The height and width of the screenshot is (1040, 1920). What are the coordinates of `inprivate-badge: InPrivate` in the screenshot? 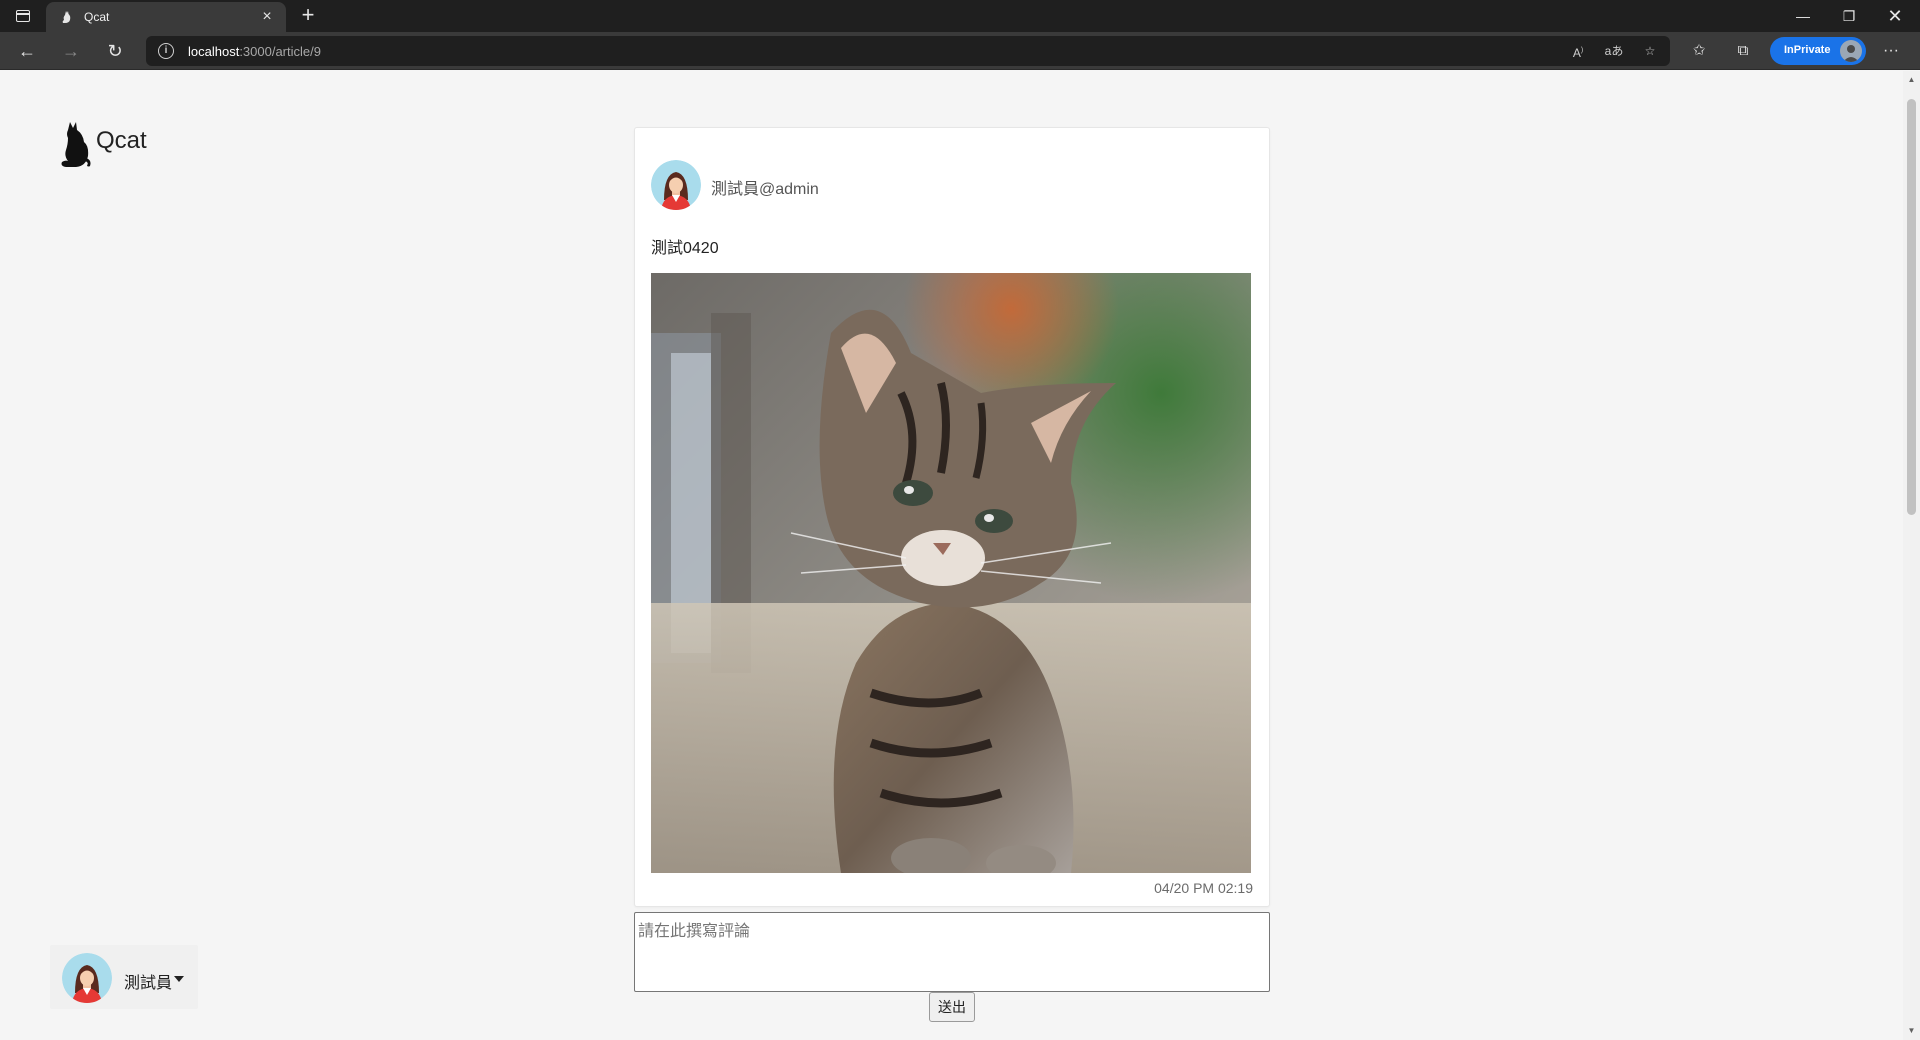 It's located at (1818, 51).